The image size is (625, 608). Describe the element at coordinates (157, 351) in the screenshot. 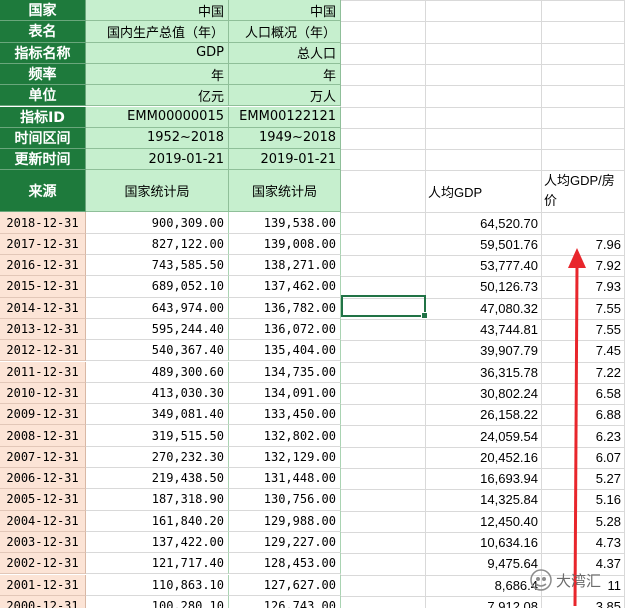

I see `gdp-value-cell: 540,367.40` at that location.